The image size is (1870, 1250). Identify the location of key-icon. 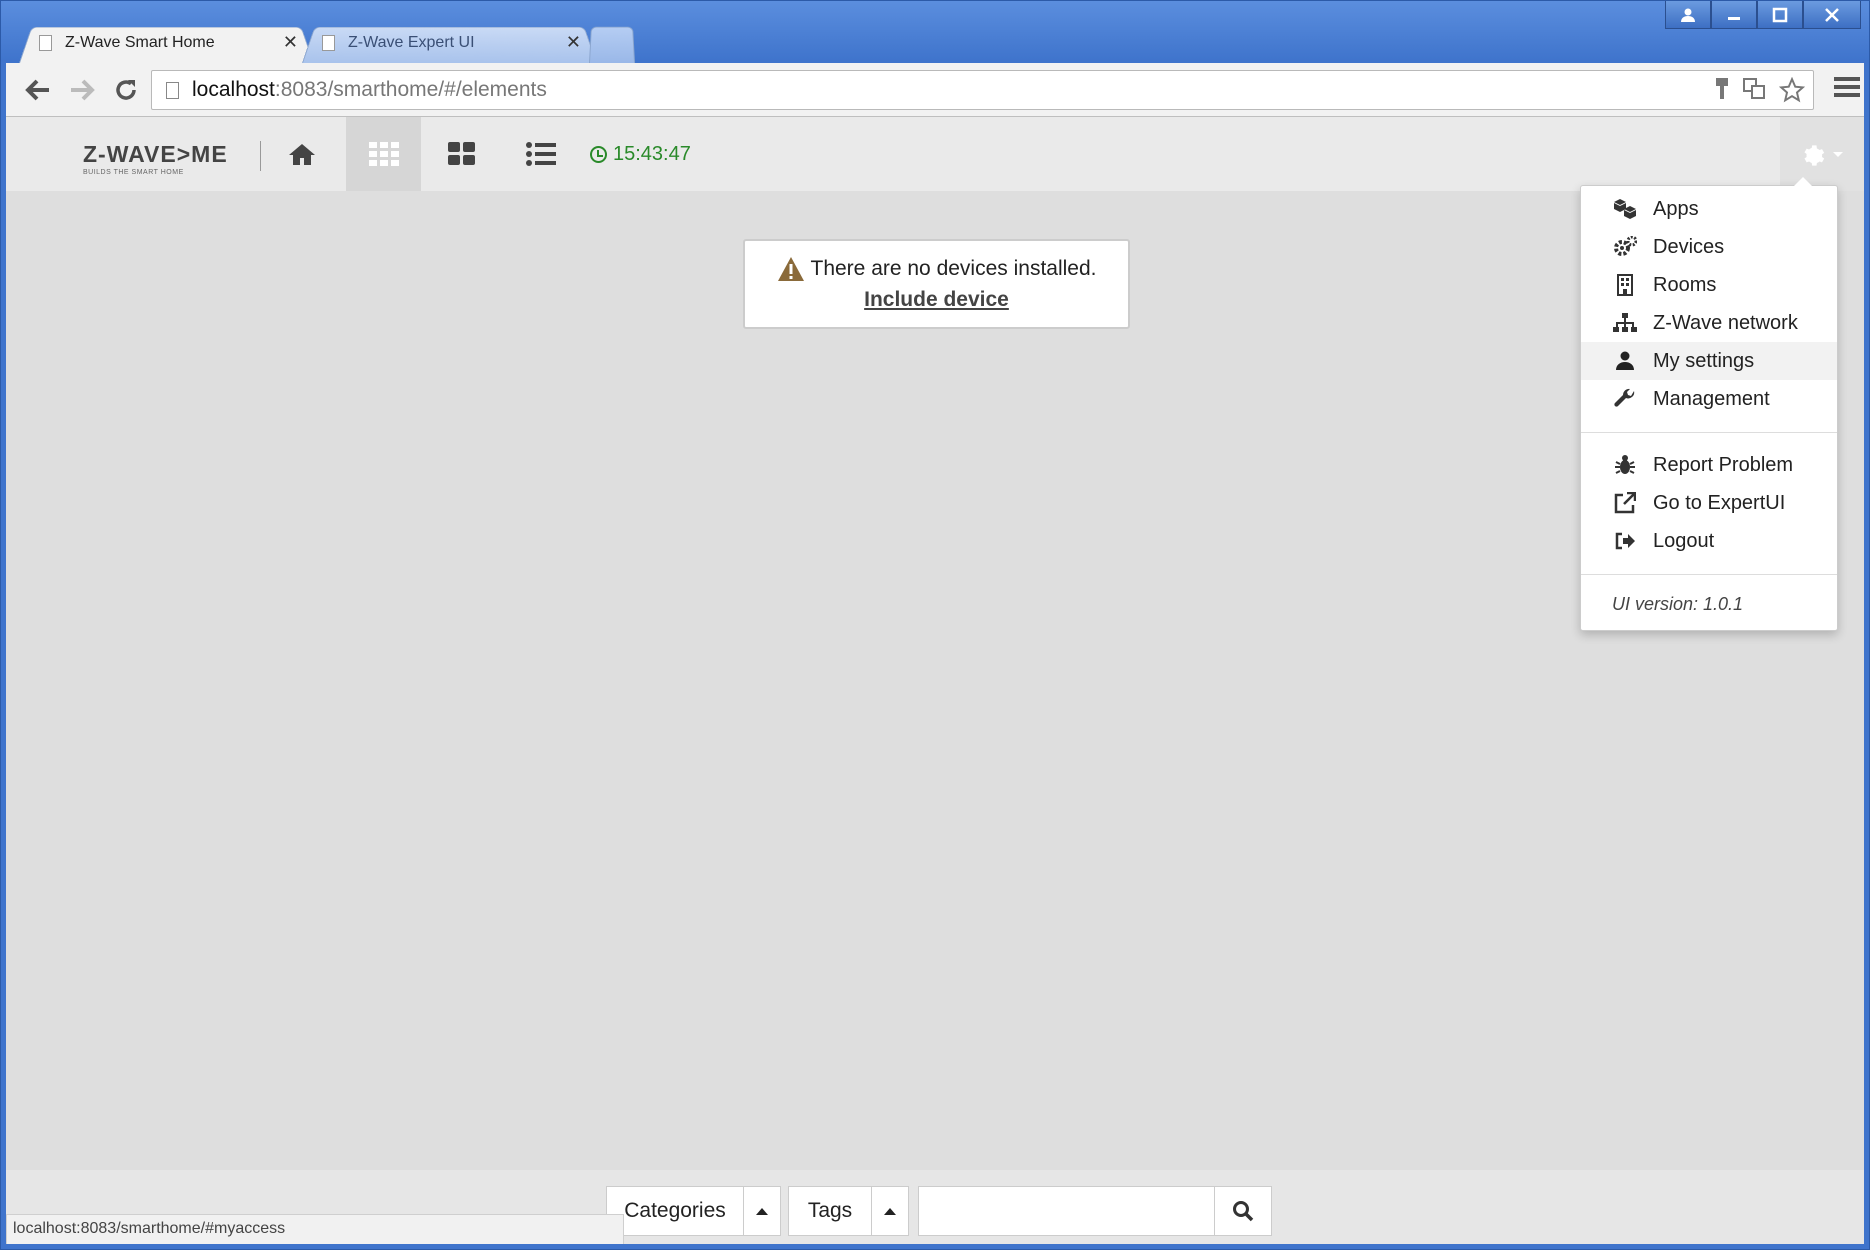
(1722, 93).